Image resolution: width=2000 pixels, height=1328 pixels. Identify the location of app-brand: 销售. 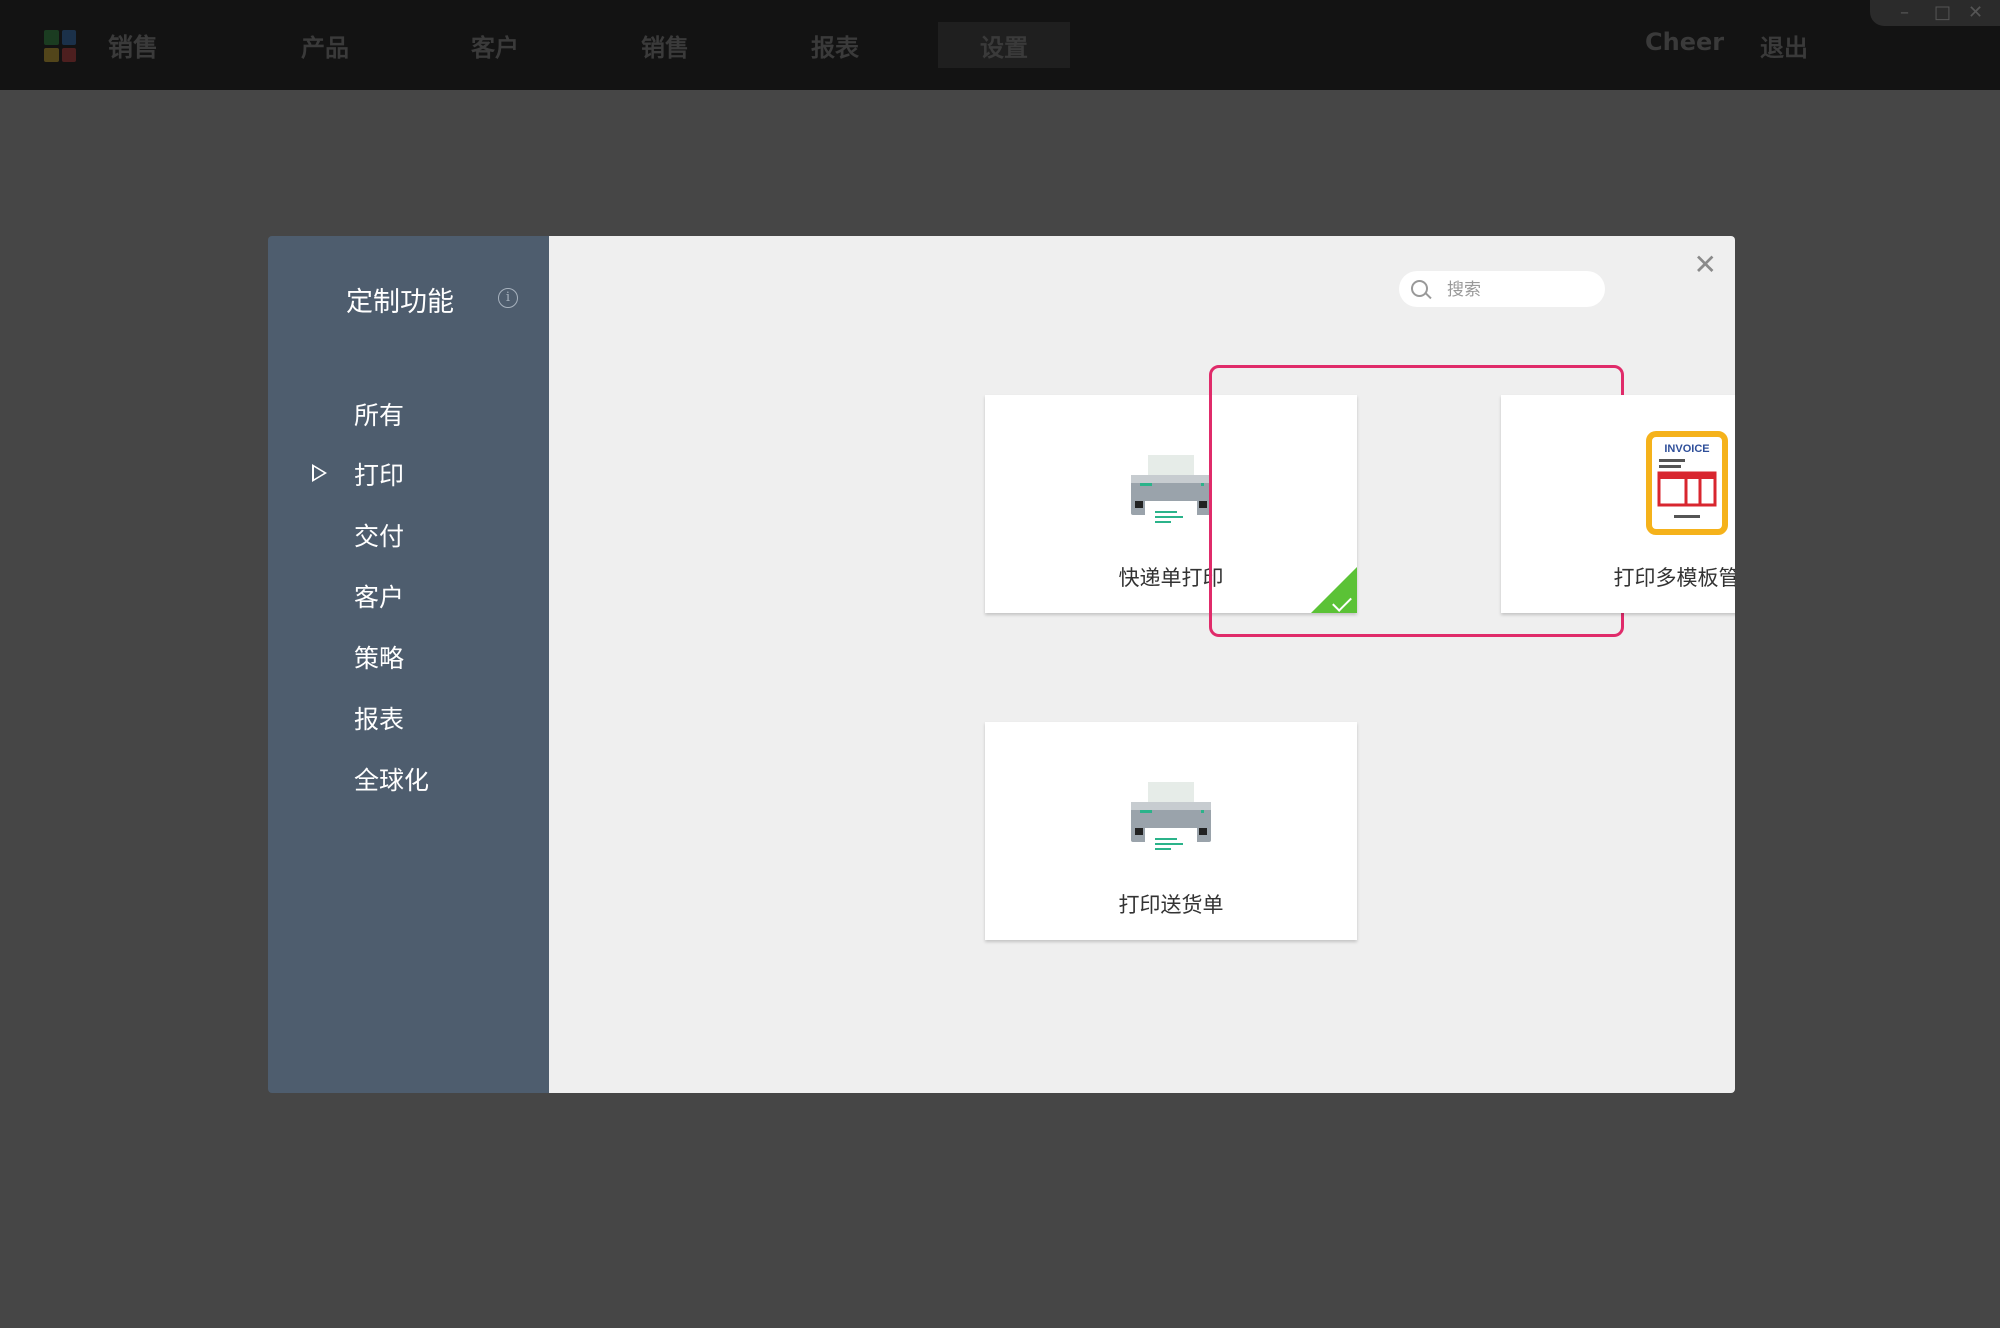
(133, 46).